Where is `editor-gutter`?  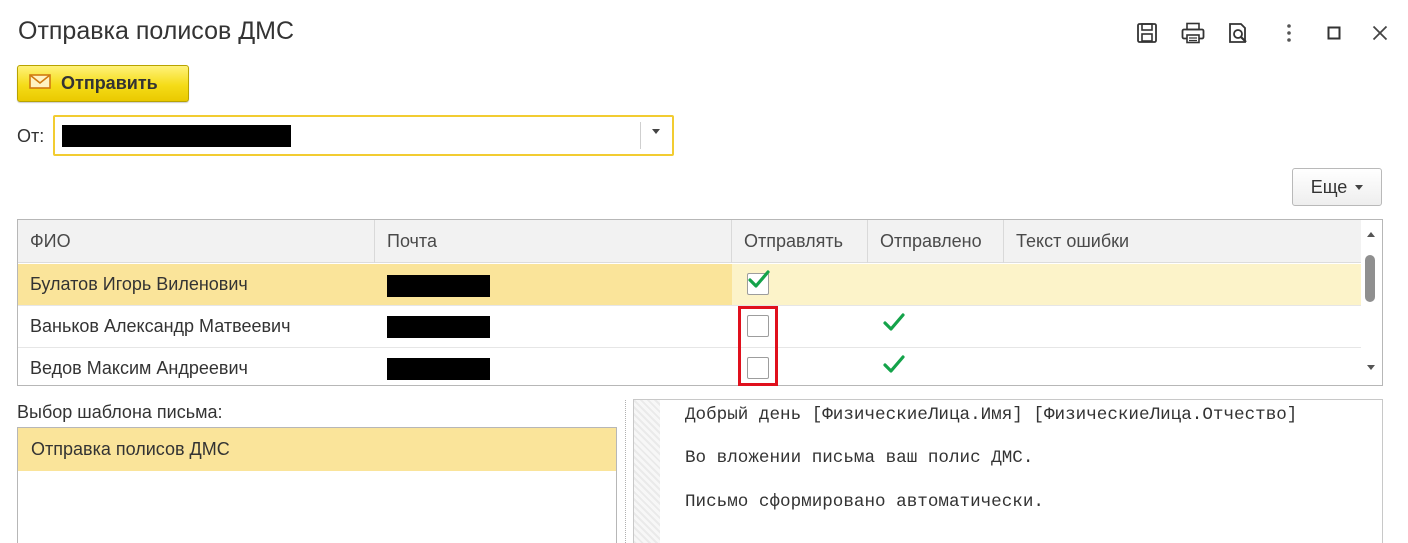 editor-gutter is located at coordinates (647, 471).